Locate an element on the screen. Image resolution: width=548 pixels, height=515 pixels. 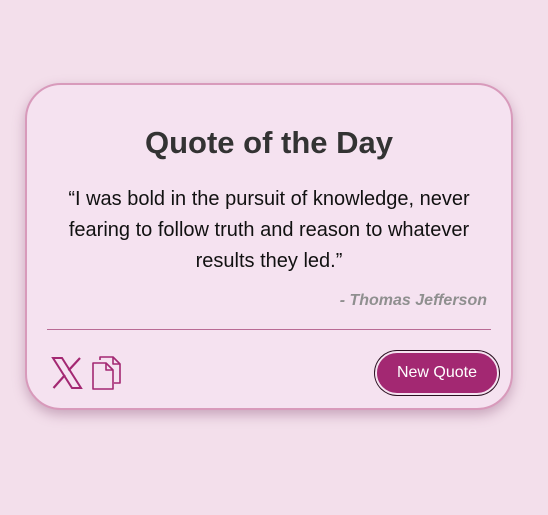
x-share-icon is located at coordinates (67, 373).